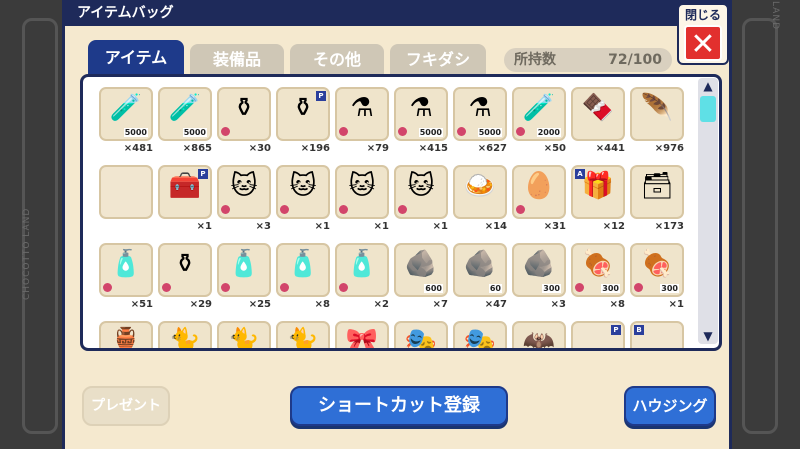 The width and height of the screenshot is (800, 449). Describe the element at coordinates (539, 339) in the screenshot. I see `item-icon: 🦇` at that location.